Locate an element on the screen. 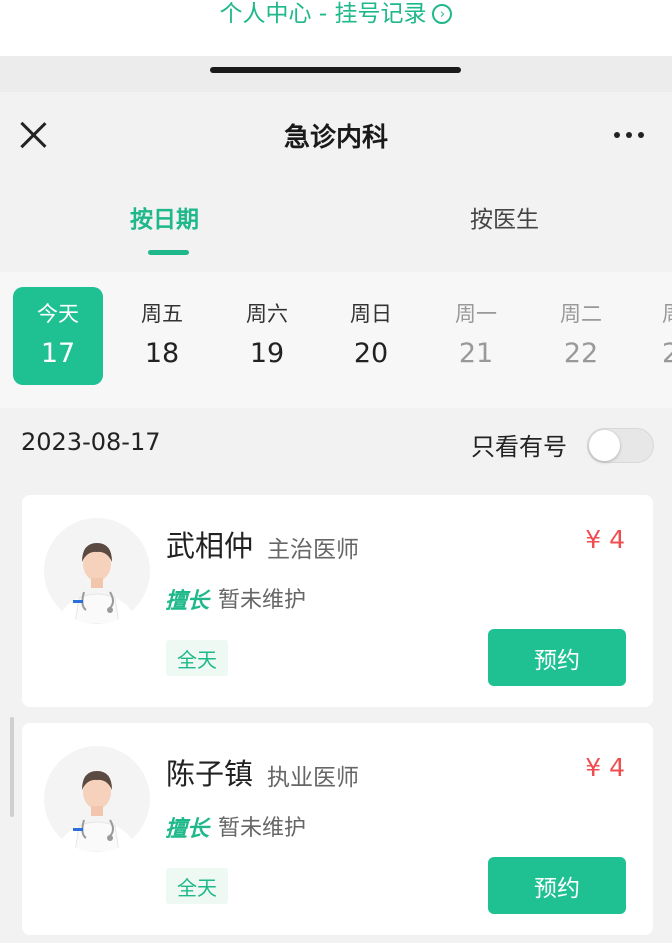 The height and width of the screenshot is (943, 672). tab-bar: 按日期 按医生 is located at coordinates (336, 227).